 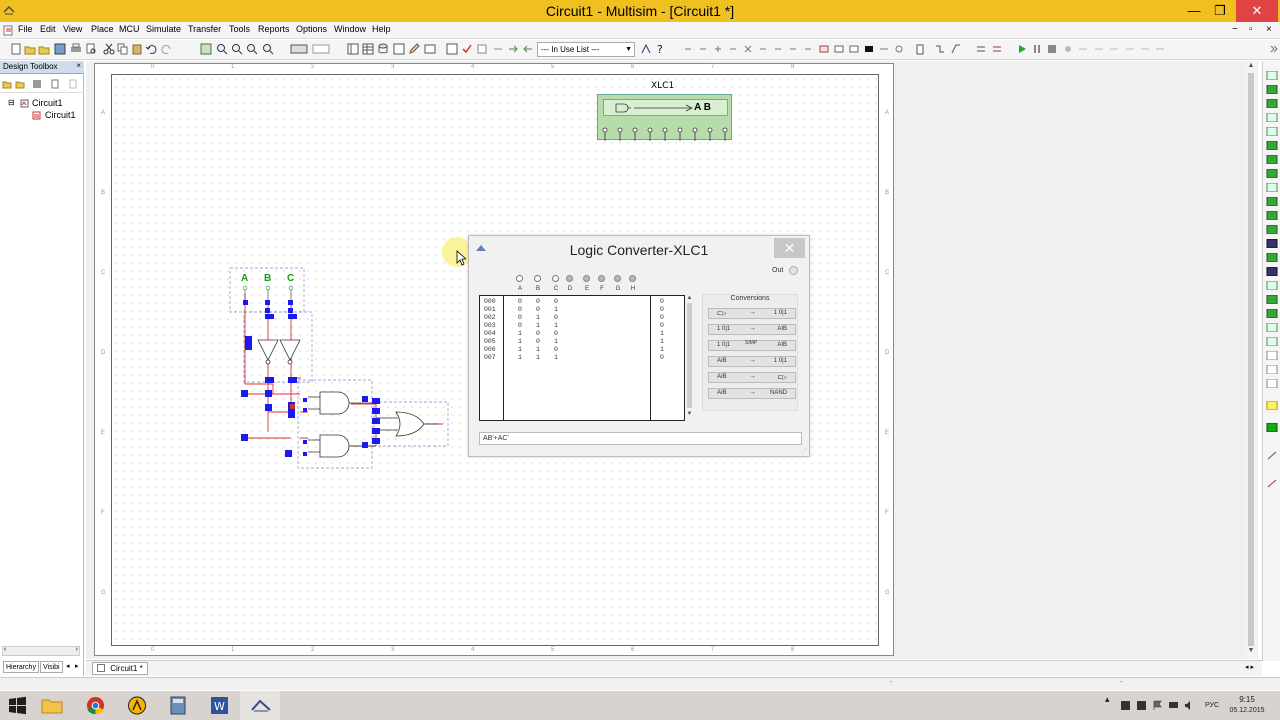 I want to click on taskbar-multisim, so click(x=260, y=705).